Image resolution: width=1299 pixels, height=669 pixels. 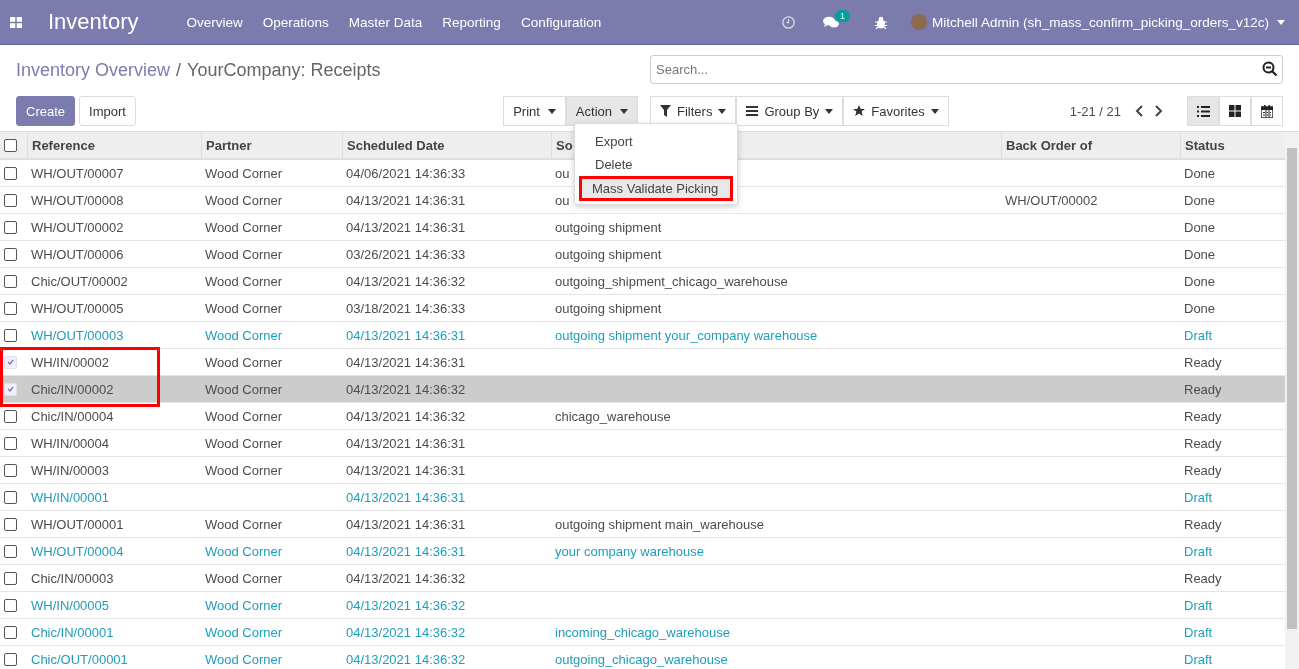 I want to click on list-icon, so click(x=1203, y=111).